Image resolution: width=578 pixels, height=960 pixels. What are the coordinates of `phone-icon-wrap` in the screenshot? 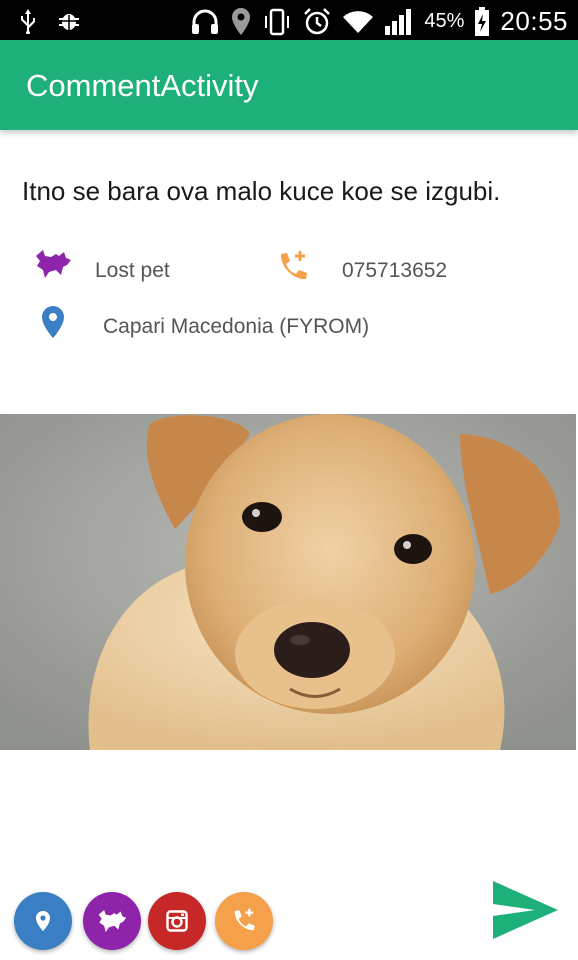 It's located at (293, 267).